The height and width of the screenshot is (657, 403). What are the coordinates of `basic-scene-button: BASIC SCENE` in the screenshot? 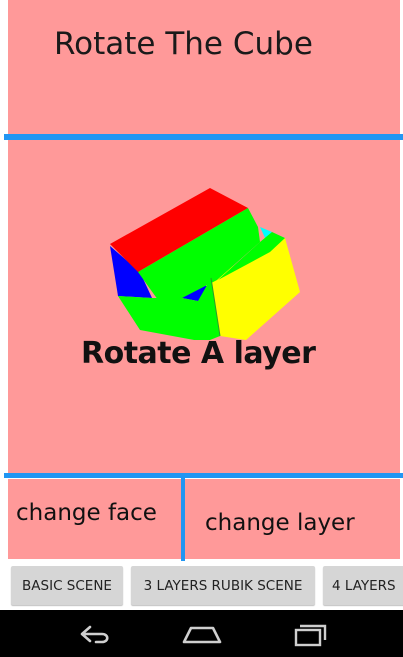 It's located at (67, 585).